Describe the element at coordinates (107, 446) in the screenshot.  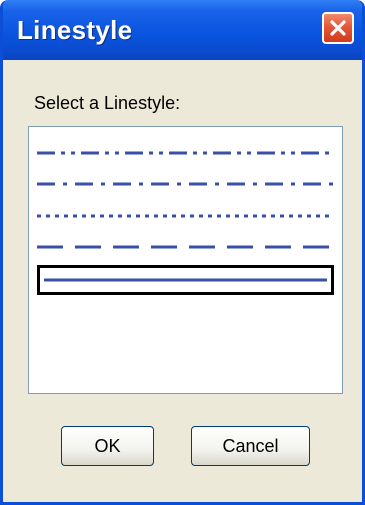
I see `ok-button: OK` at that location.